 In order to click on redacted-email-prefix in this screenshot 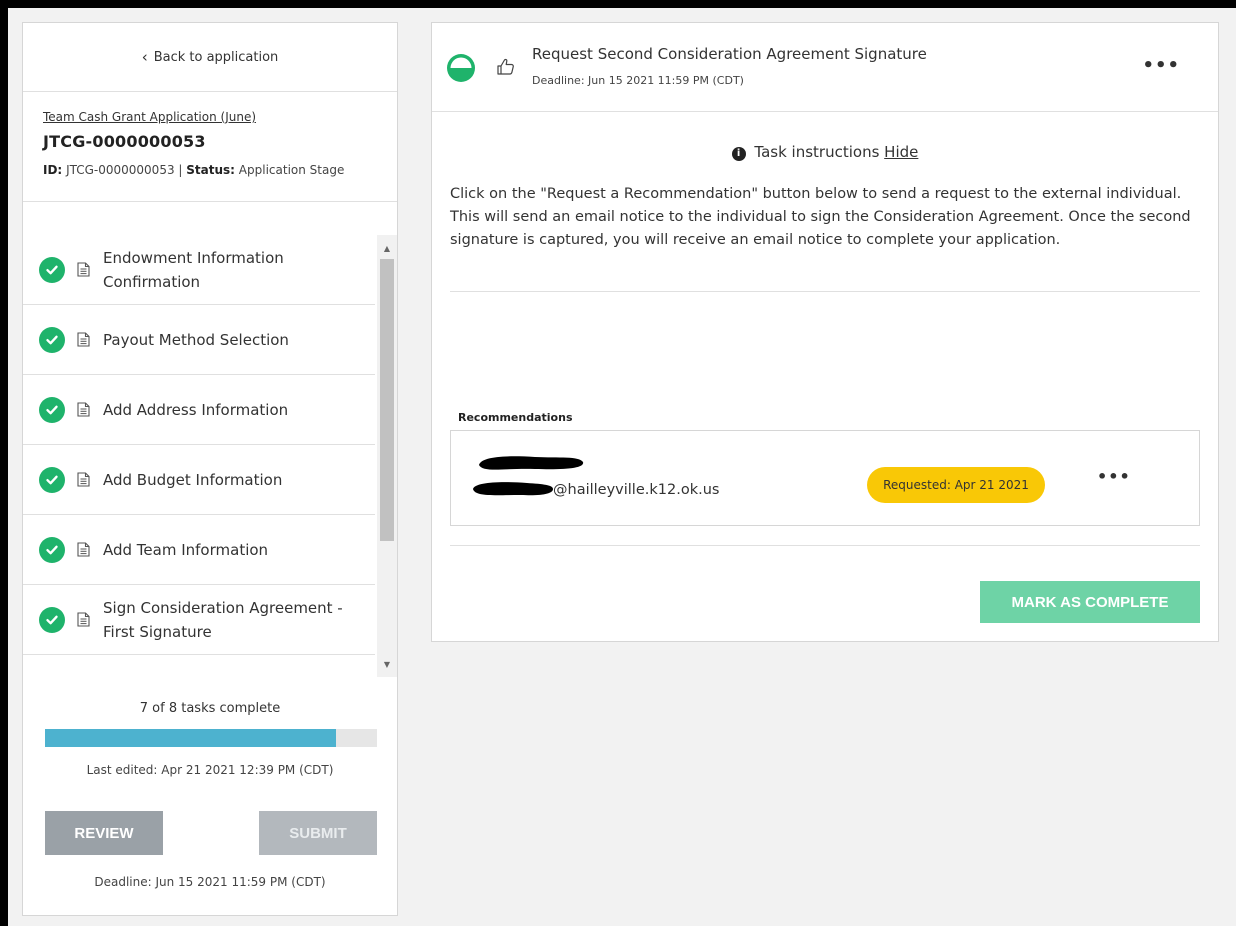, I will do `click(512, 489)`.